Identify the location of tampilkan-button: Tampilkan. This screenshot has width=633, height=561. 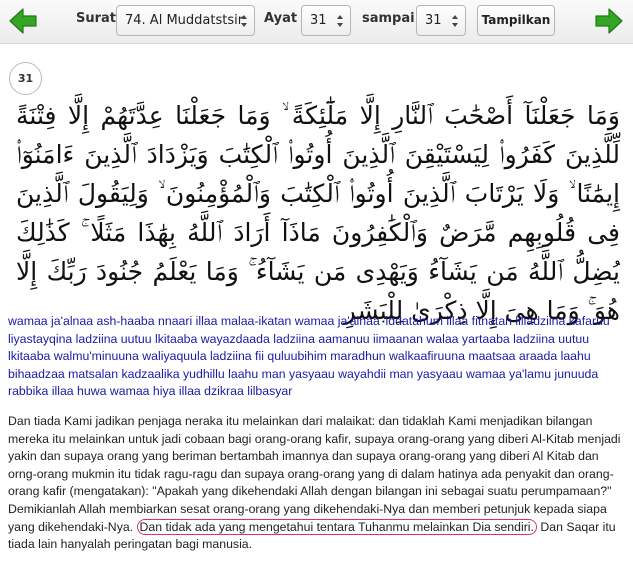
(516, 20).